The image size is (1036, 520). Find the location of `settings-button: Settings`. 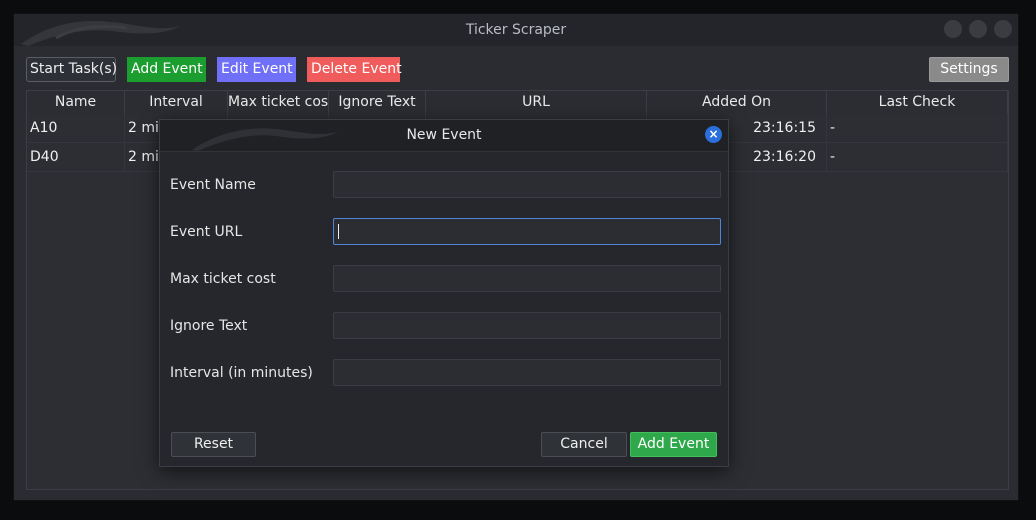

settings-button: Settings is located at coordinates (969, 69).